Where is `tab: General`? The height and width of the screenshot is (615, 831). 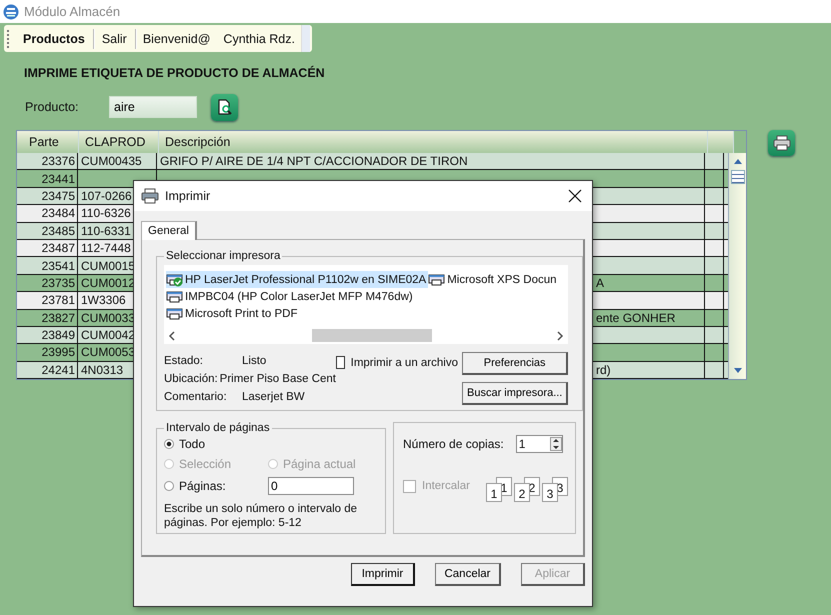
tab: General is located at coordinates (169, 230).